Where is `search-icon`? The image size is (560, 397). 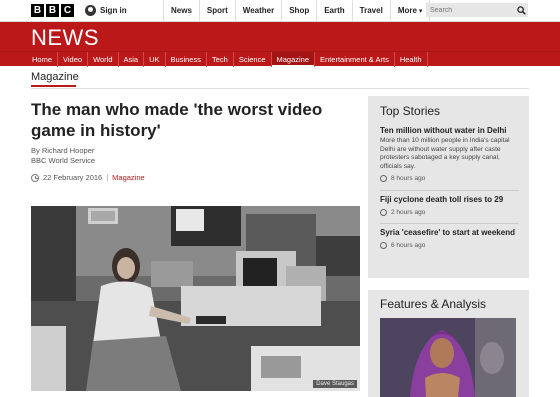
search-icon is located at coordinates (521, 10).